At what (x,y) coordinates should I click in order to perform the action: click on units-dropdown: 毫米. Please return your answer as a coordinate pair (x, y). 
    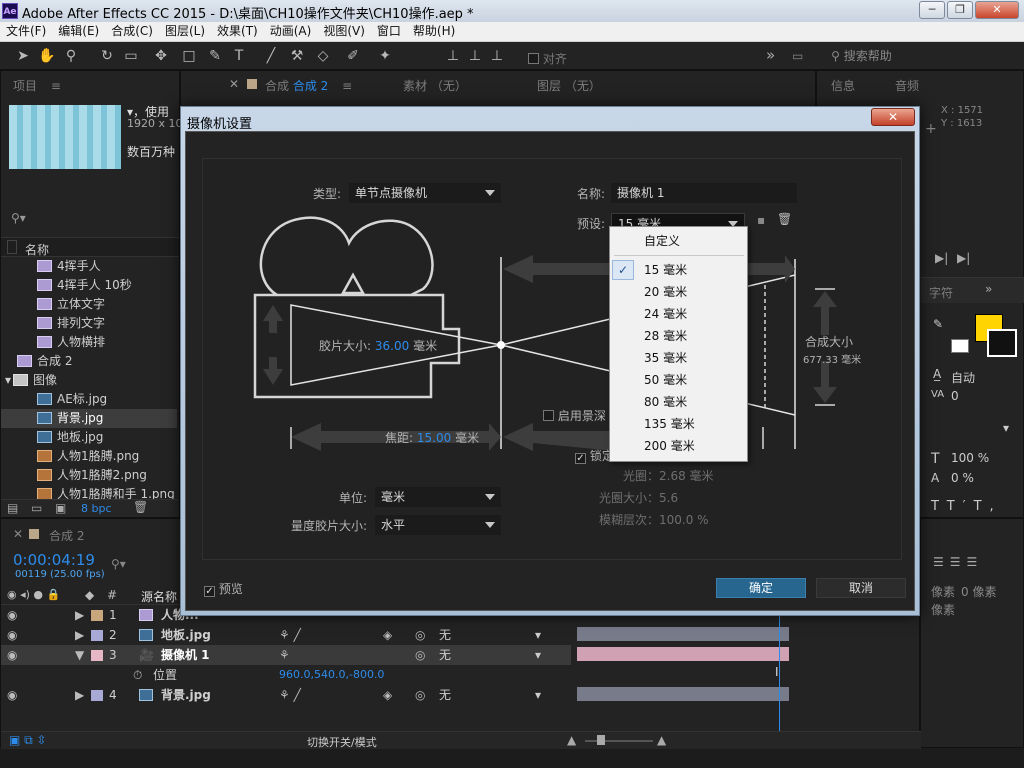
    Looking at the image, I should click on (438, 497).